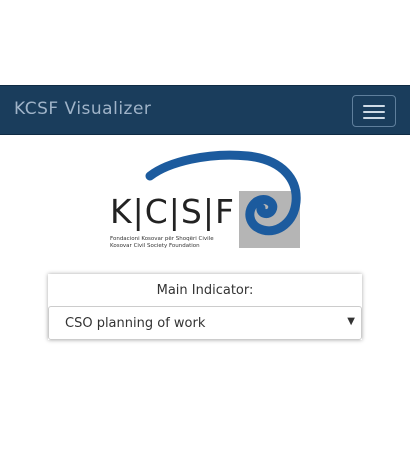 This screenshot has height=450, width=410. Describe the element at coordinates (351, 321) in the screenshot. I see `chevron-down-icon: ▼` at that location.